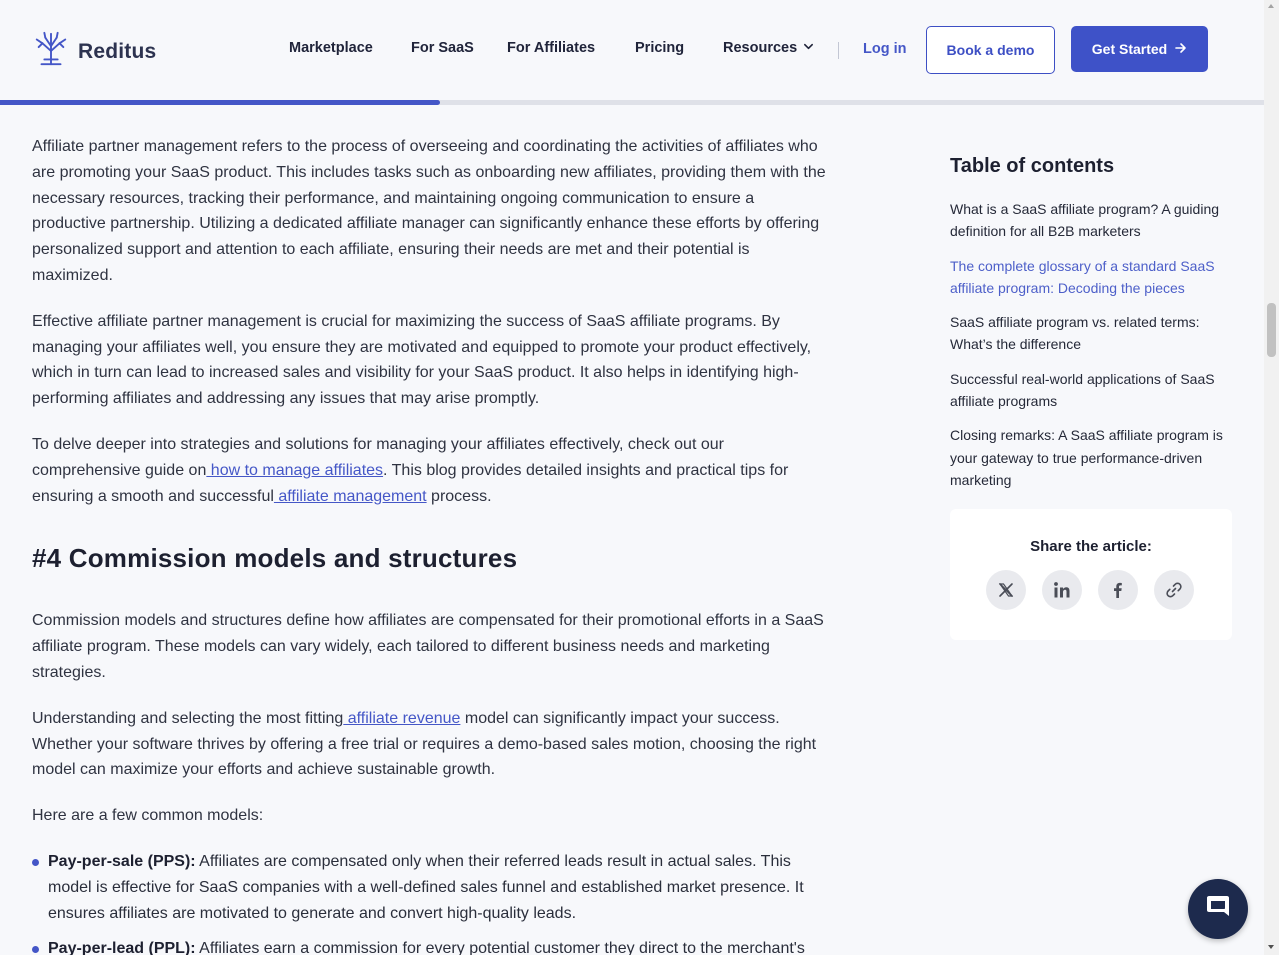  I want to click on get-started-button: Get Started, so click(1139, 49).